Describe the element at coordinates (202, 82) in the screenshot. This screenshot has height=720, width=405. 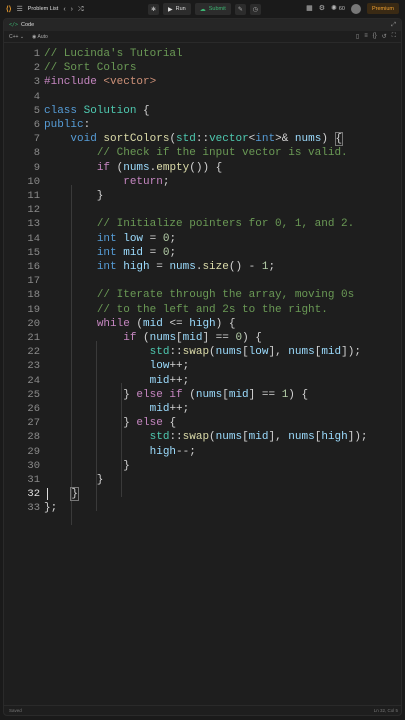
I see `code-line: 3 #include <vector>` at that location.